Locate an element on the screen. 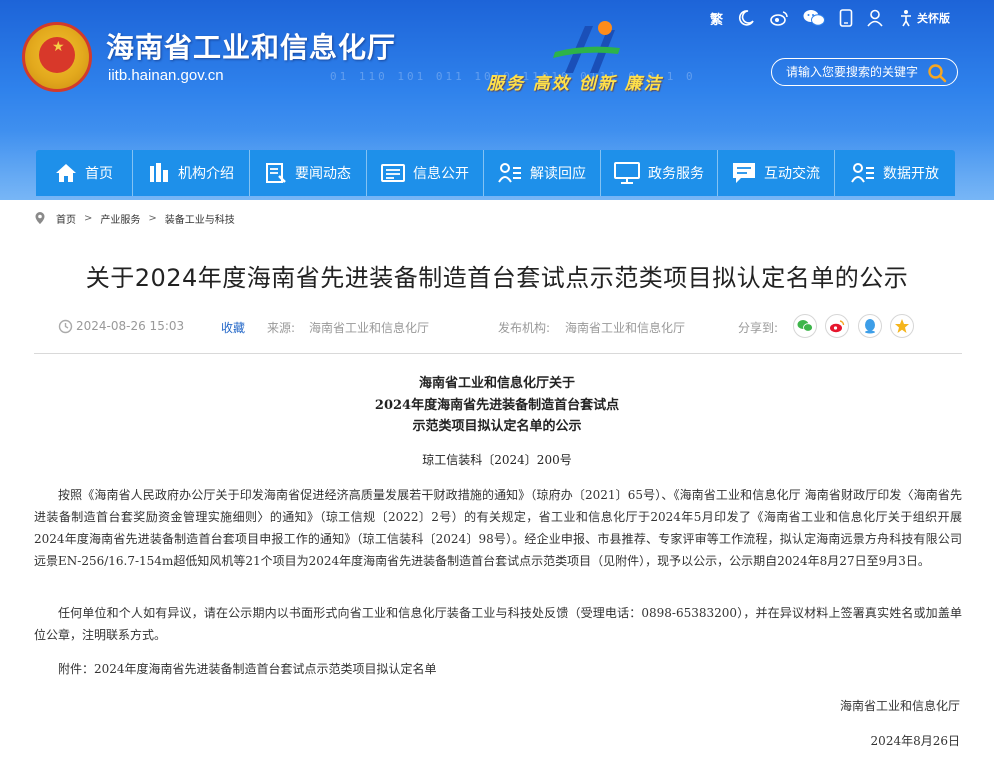 This screenshot has height=761, width=994. doc-heading-line-1: 海南省工业和信息化厅关于 is located at coordinates (496, 383).